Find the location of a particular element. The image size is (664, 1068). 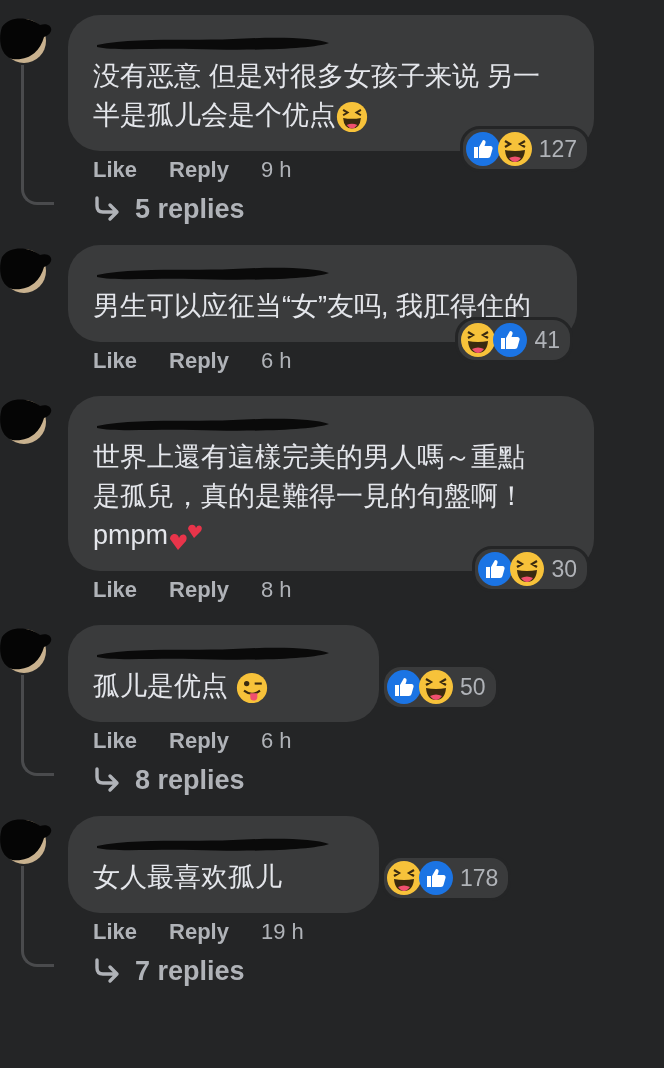

view-replies-link: 7 replies is located at coordinates (236, 971).